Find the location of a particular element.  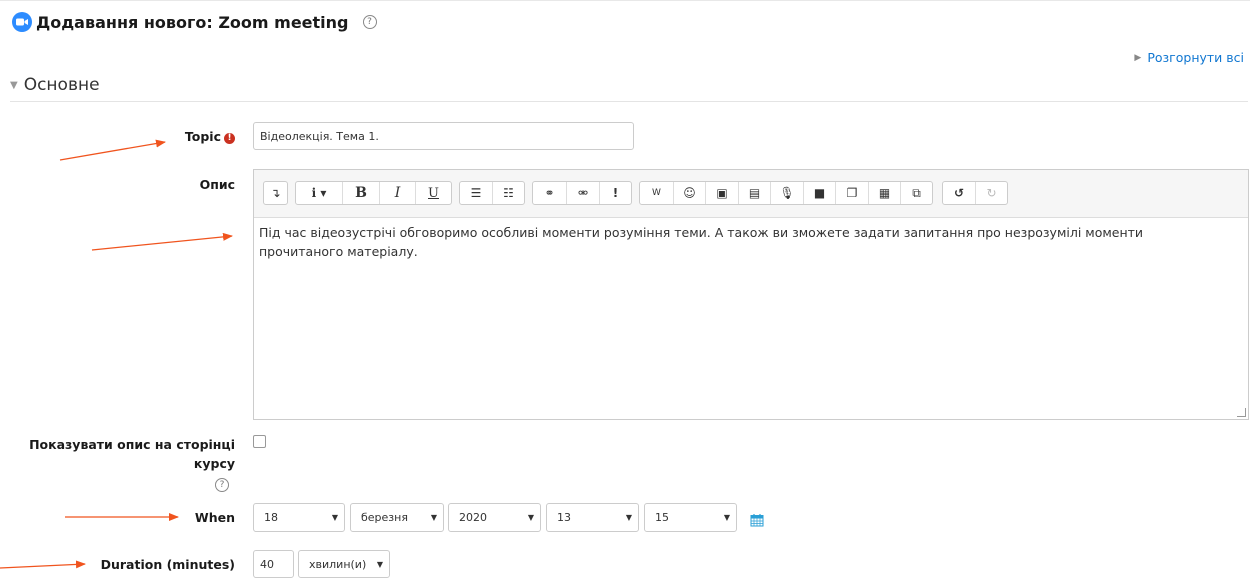

arrow-description is located at coordinates (162, 241).